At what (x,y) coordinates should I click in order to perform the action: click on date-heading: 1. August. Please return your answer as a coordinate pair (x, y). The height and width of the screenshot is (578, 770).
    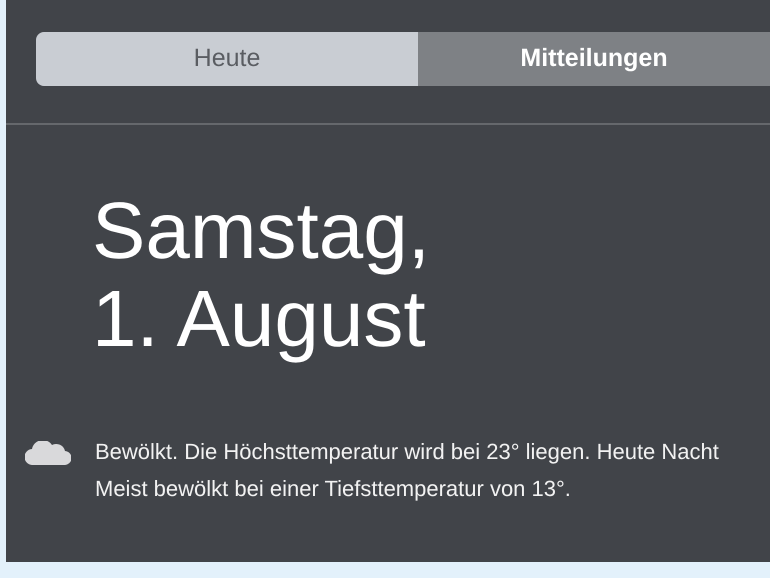
    Looking at the image, I should click on (259, 319).